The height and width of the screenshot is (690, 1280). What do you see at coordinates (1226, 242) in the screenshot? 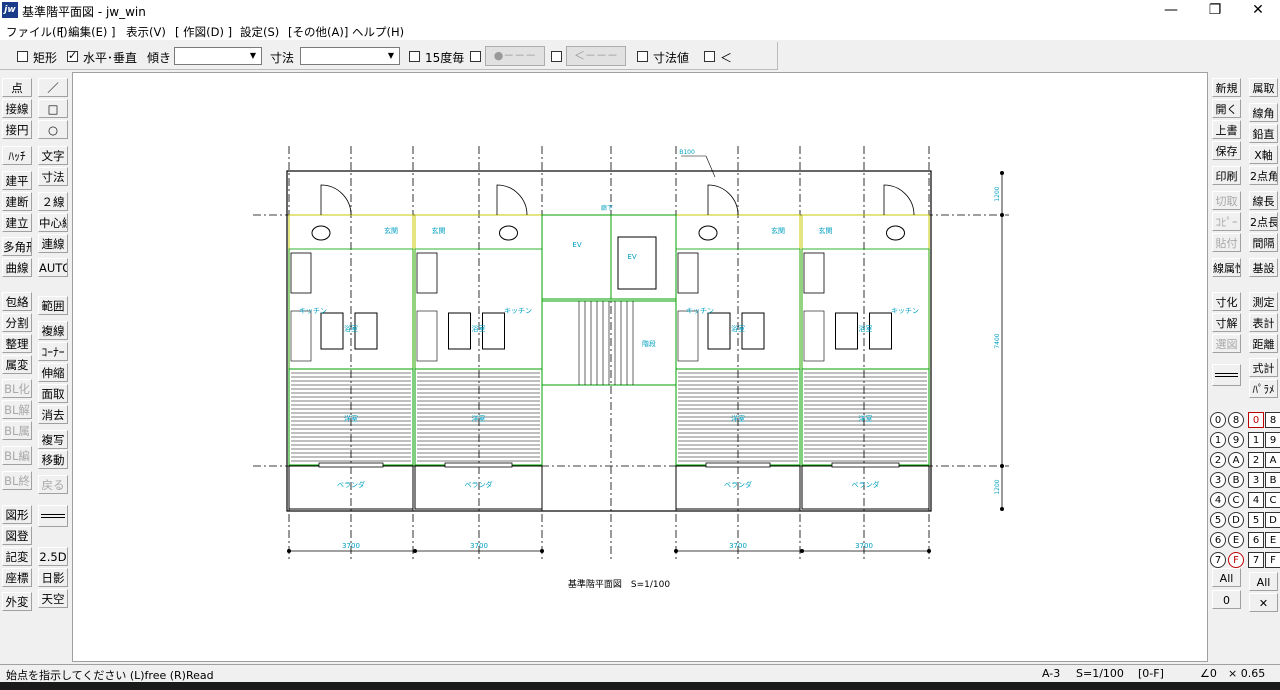
I see `rtool-7-button: 貼付` at bounding box center [1226, 242].